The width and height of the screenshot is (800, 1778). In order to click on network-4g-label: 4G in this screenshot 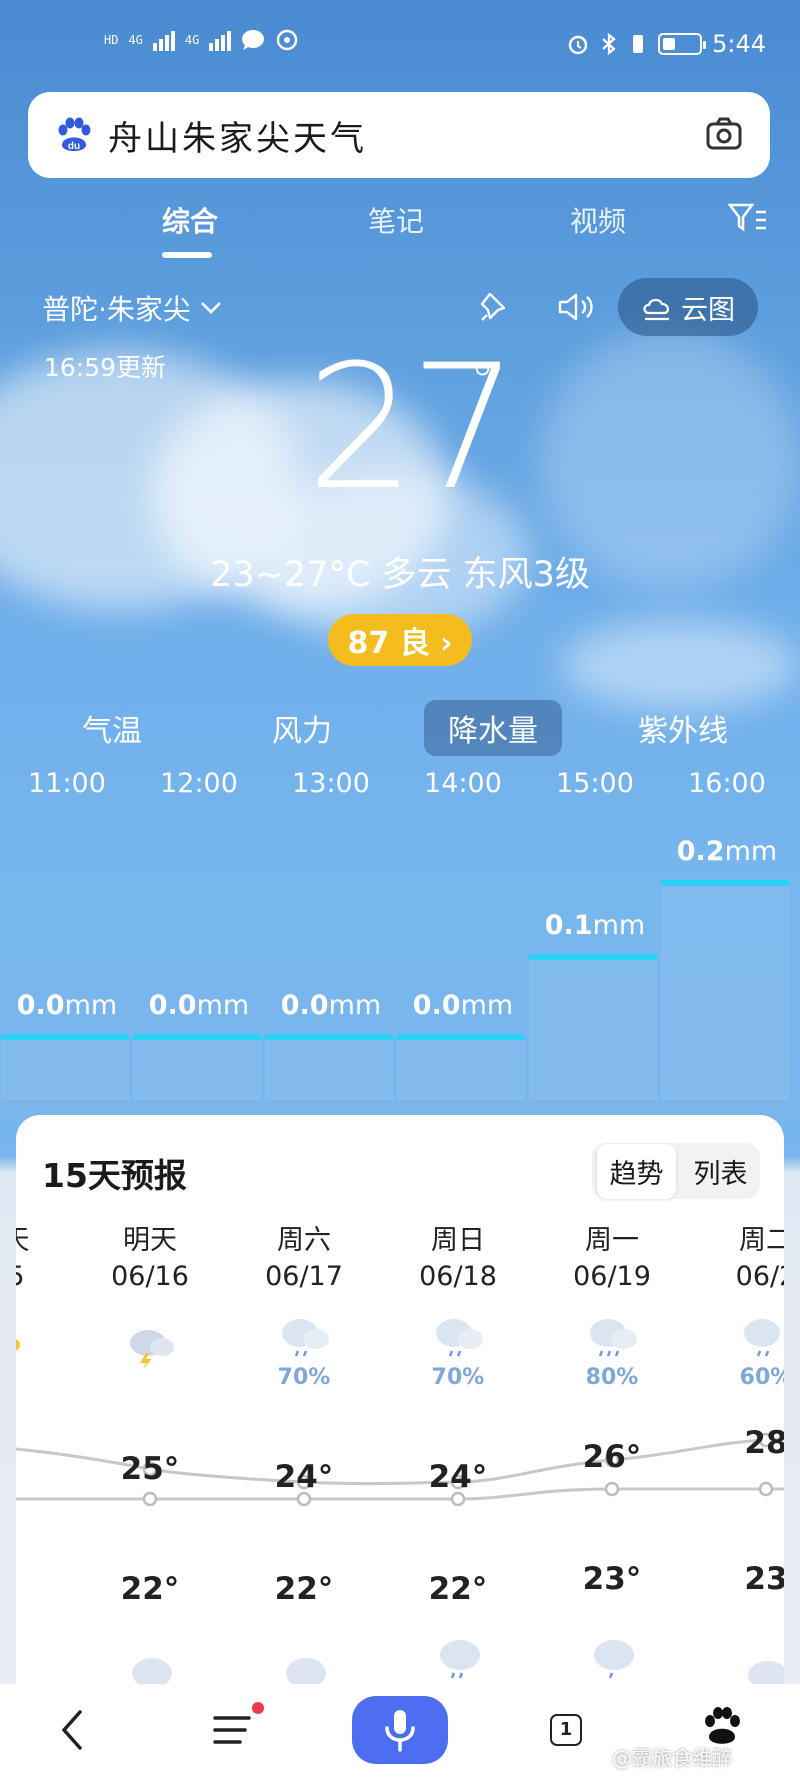, I will do `click(135, 40)`.